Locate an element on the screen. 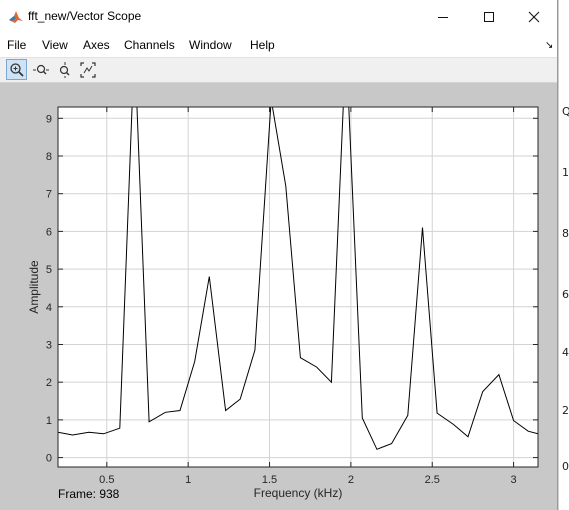 The height and width of the screenshot is (510, 569). menu-channels: Channels is located at coordinates (149, 45).